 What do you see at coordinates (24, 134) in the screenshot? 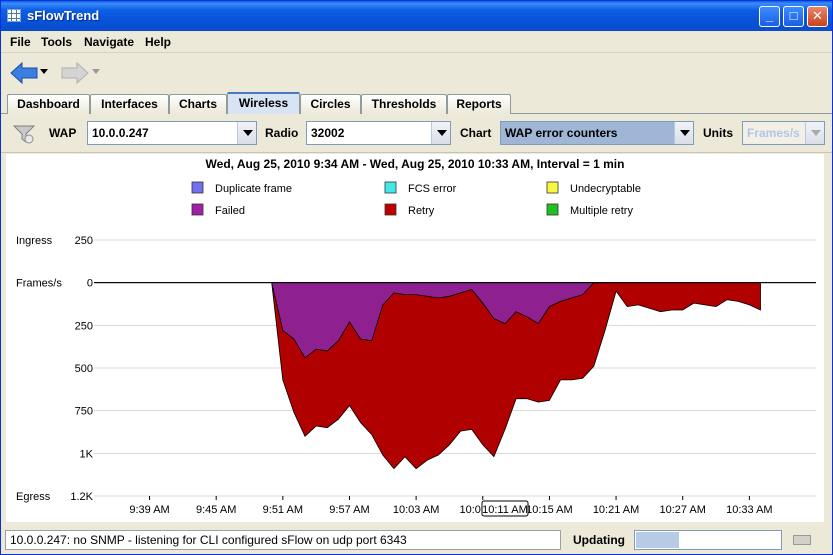
I see `filter-funnel-icon` at bounding box center [24, 134].